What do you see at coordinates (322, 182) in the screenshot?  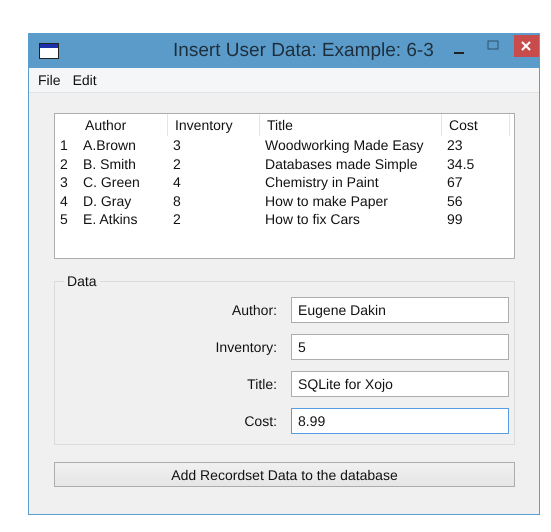 I see `table-cell-text: Chemistry in Paint` at bounding box center [322, 182].